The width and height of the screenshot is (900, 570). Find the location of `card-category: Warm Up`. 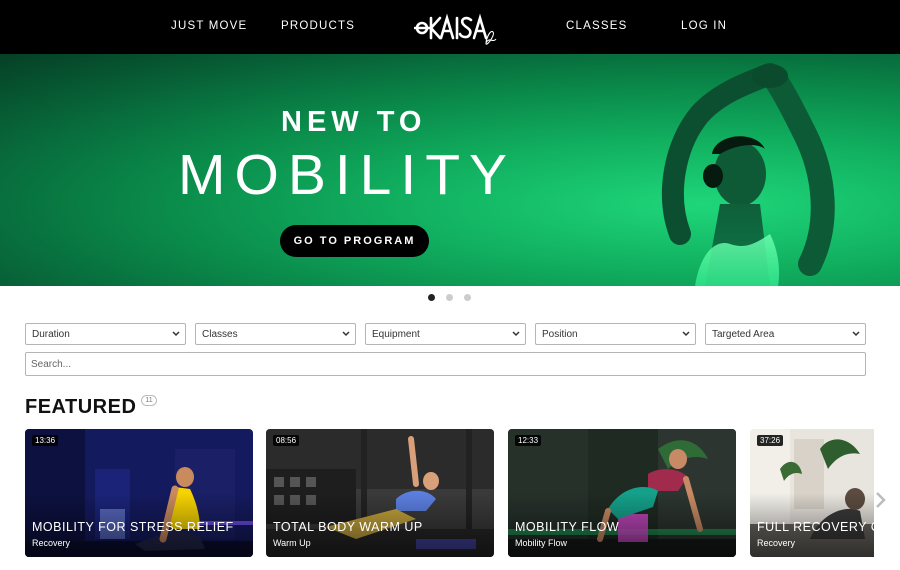

card-category: Warm Up is located at coordinates (292, 543).